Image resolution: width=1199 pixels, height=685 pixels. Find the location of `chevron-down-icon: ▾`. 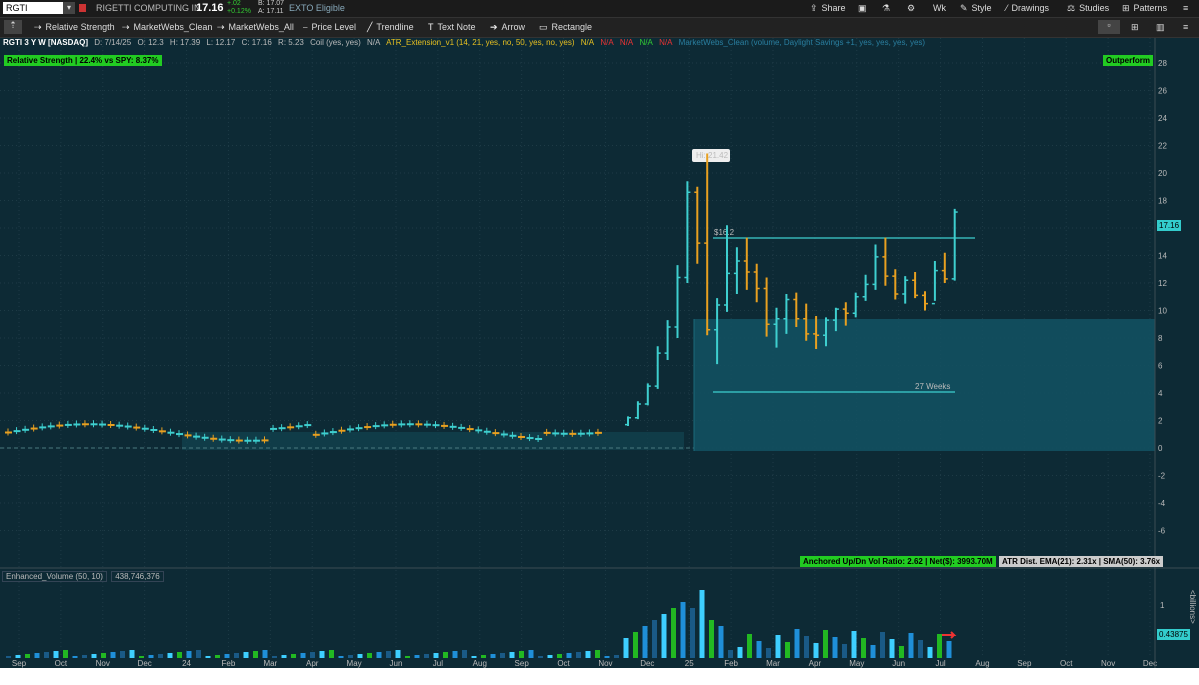

chevron-down-icon: ▾ is located at coordinates (69, 8).